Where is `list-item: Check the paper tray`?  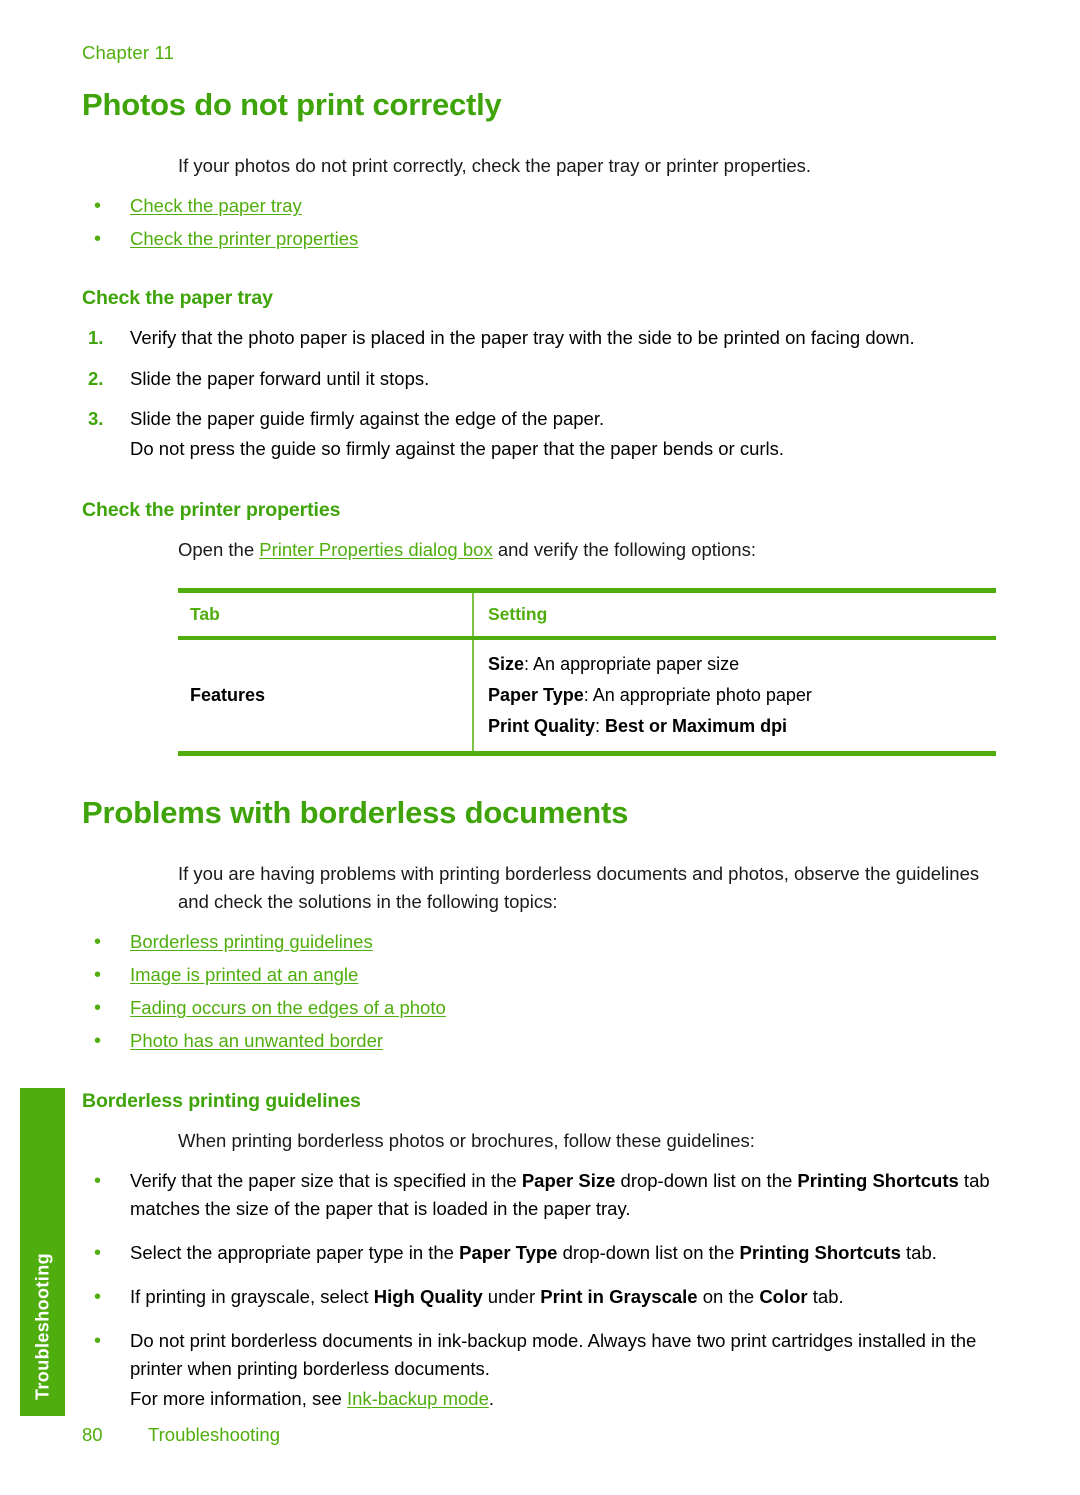 list-item: Check the paper tray is located at coordinates (539, 206).